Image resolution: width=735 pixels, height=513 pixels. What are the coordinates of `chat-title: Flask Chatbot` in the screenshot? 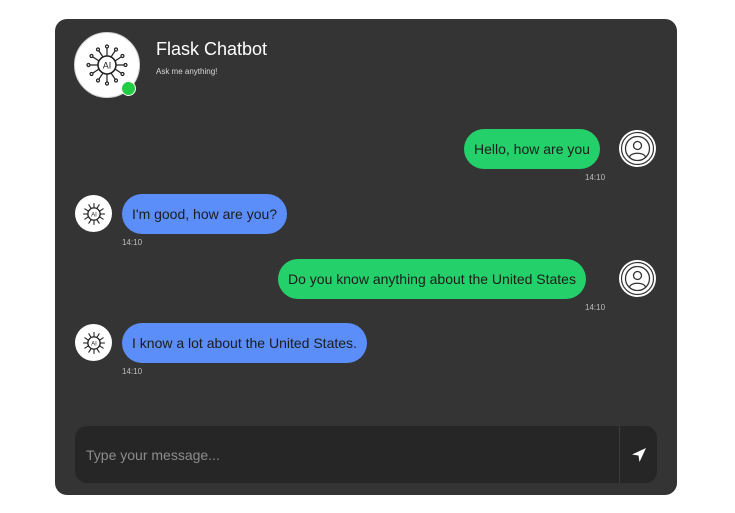 It's located at (212, 49).